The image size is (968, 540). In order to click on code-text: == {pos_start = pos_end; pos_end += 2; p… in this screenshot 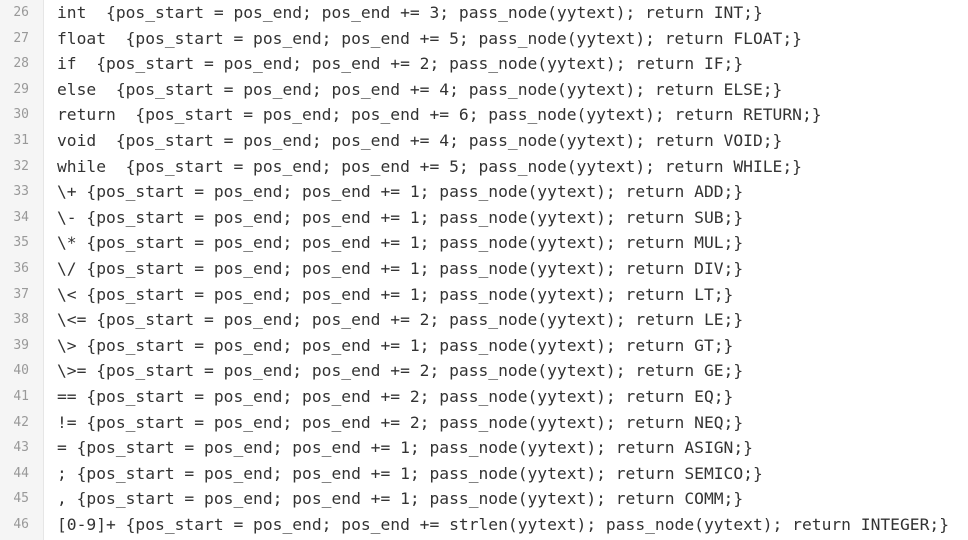, I will do `click(395, 397)`.